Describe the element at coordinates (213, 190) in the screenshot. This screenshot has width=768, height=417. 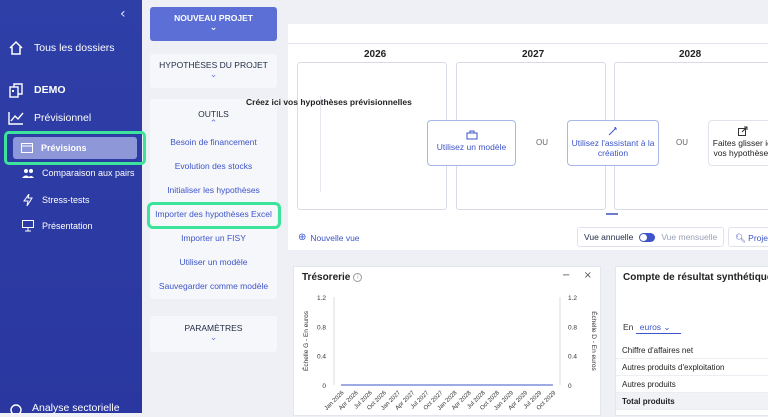
I see `tool-initialiser: Initialiser les hypothèses` at that location.